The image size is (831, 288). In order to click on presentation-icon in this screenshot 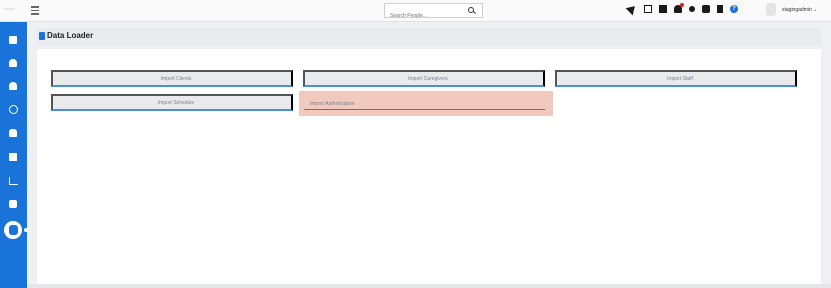, I will do `click(13, 157)`.